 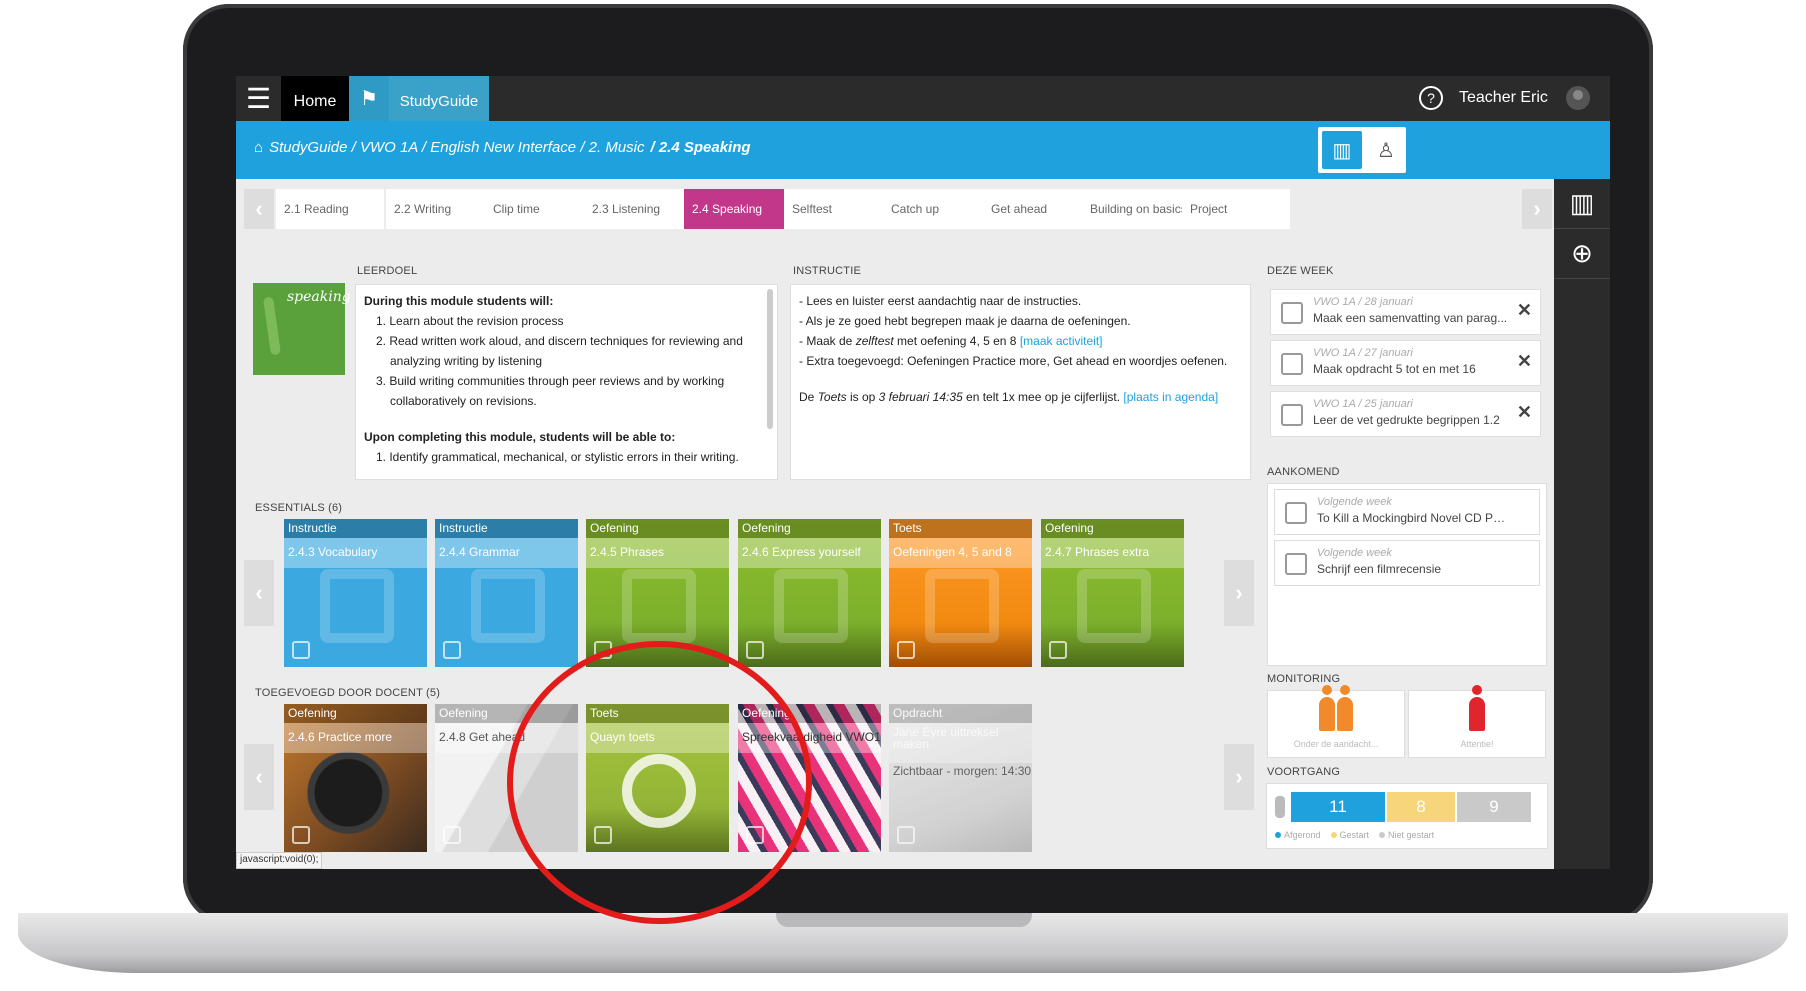 I want to click on tab-2-1-reading: 2.1 Reading, so click(x=330, y=209).